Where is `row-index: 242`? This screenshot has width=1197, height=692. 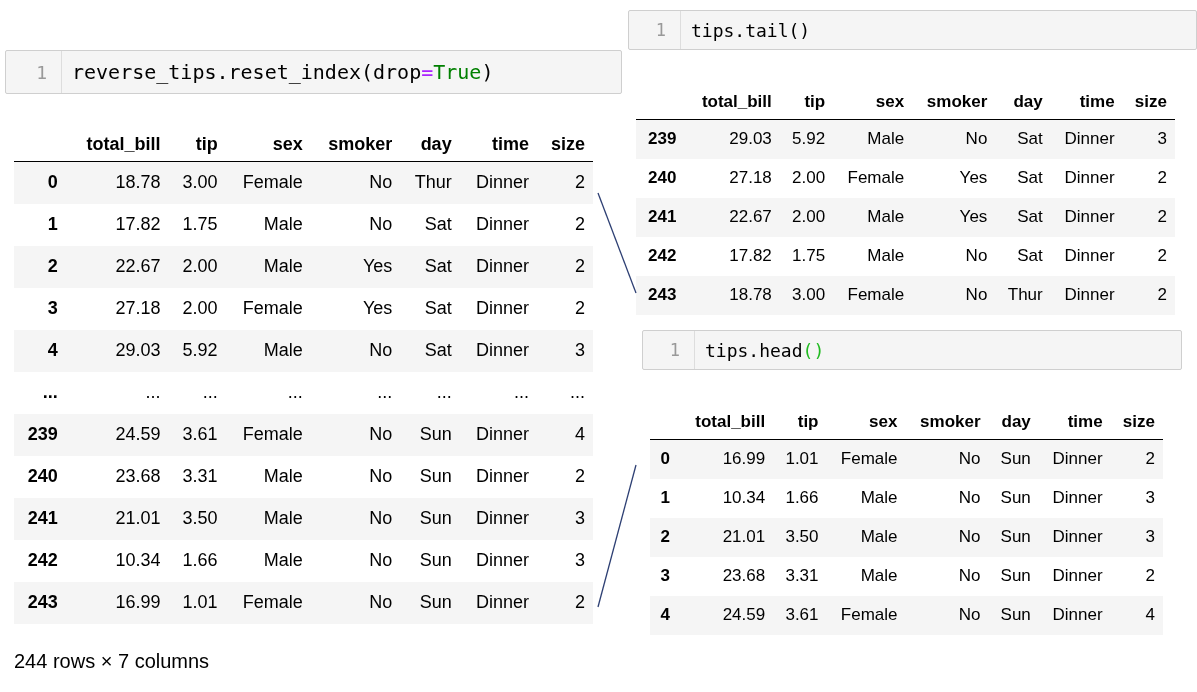 row-index: 242 is located at coordinates (661, 256).